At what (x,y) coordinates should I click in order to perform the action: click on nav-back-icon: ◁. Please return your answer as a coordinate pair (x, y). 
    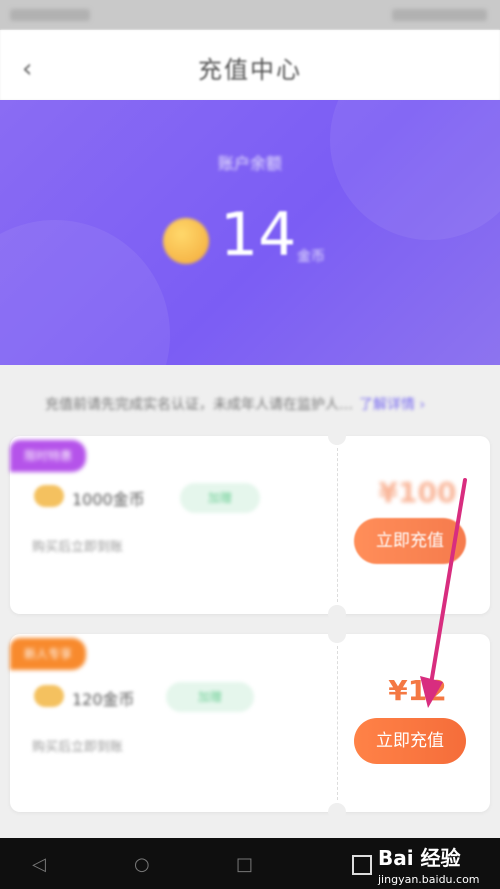
    Looking at the image, I should click on (39, 864).